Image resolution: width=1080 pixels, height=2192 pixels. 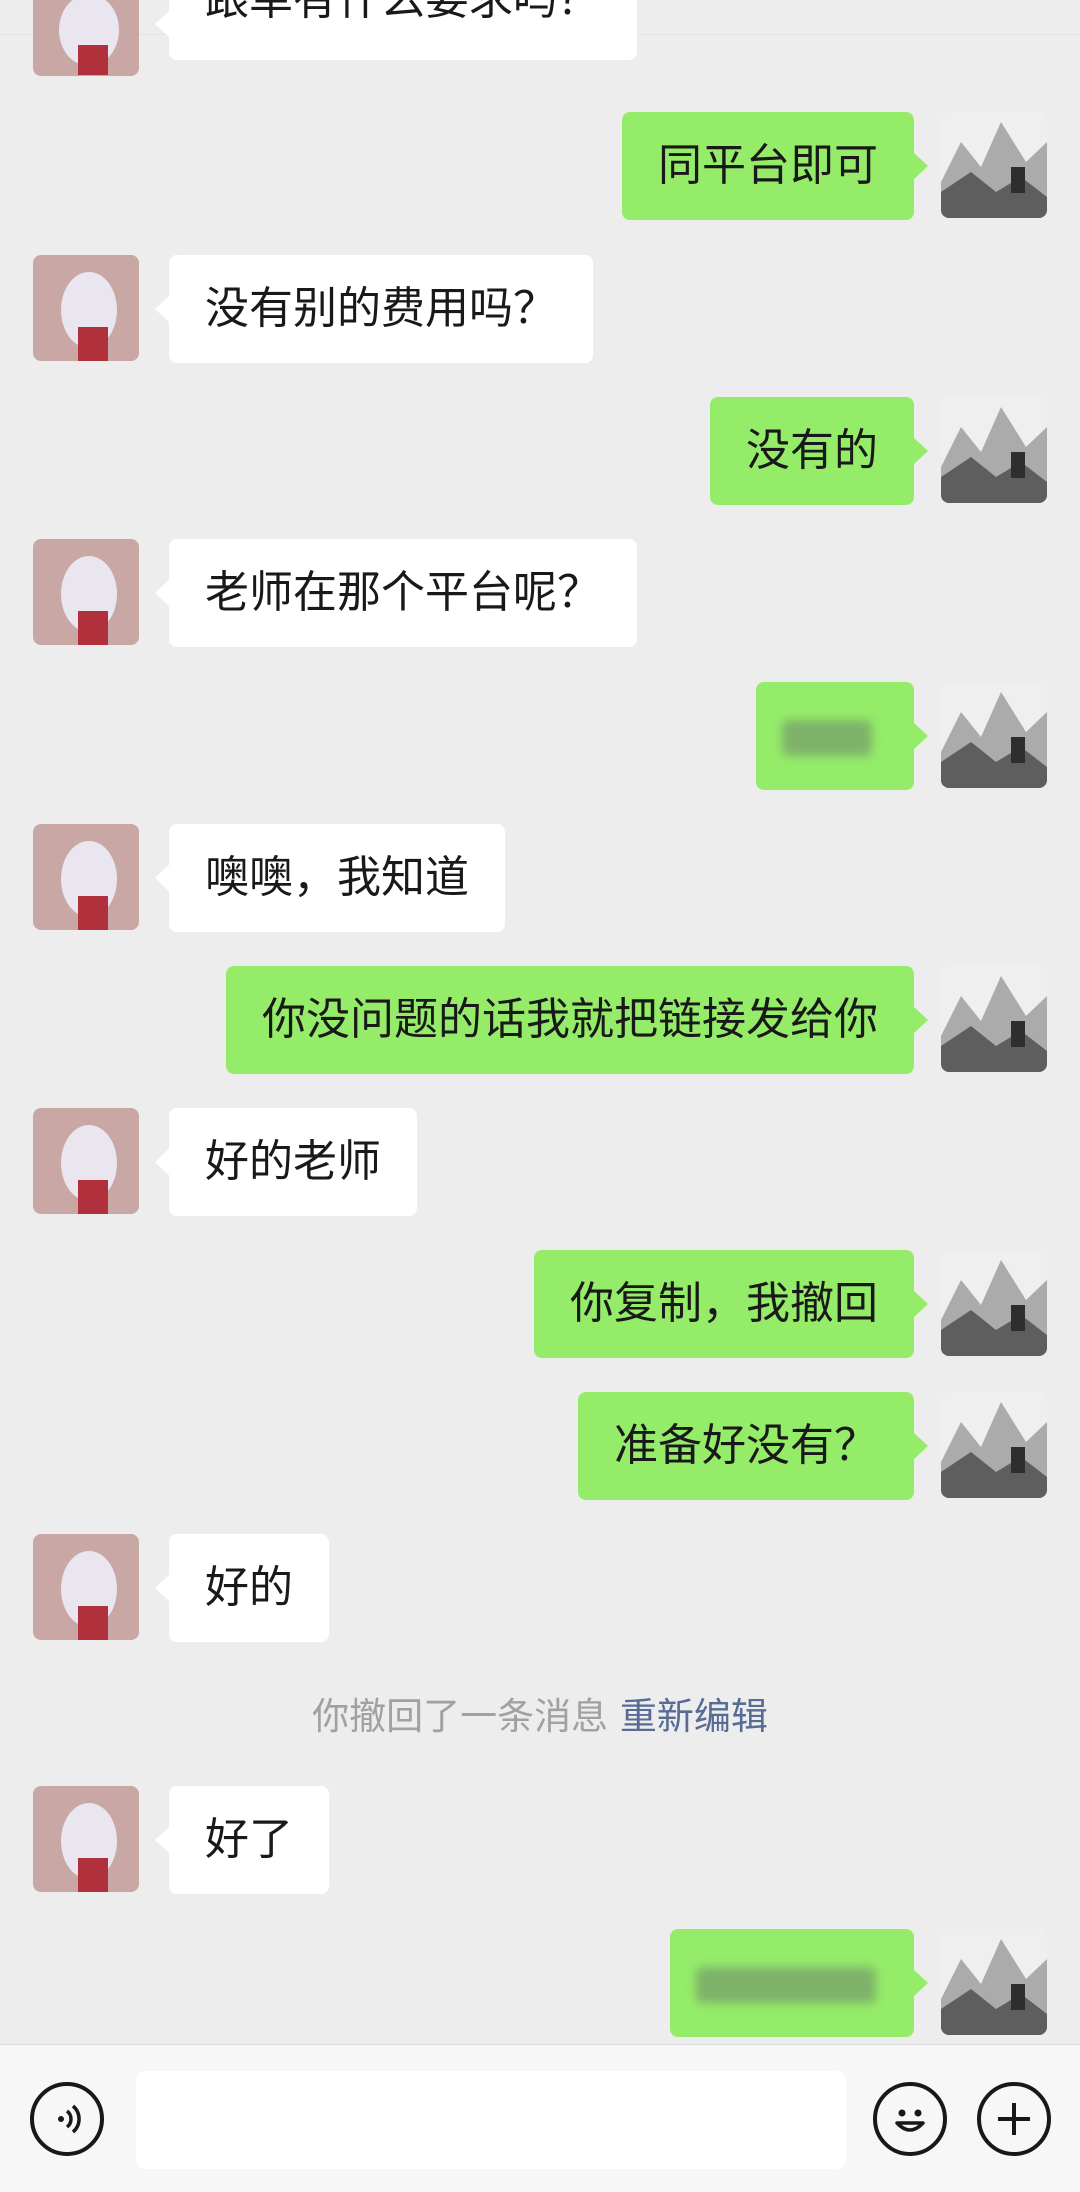 I want to click on recall-notice: 你撤回了一条消息 重新编辑, so click(x=540, y=1717).